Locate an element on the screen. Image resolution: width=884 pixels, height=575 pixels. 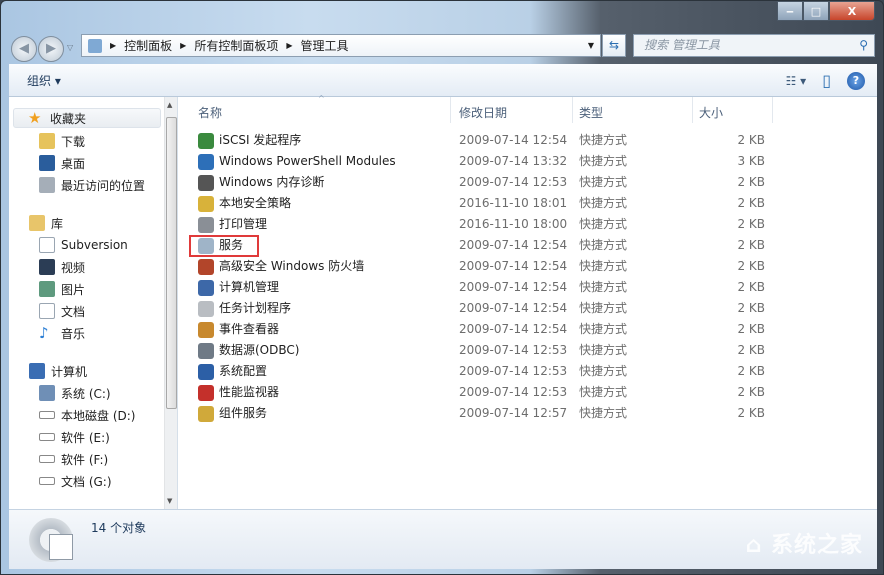
forward-button: ▶ is located at coordinates (51, 49).